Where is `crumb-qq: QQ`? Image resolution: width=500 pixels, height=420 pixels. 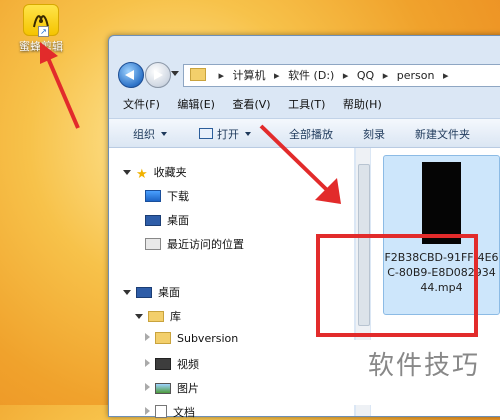 crumb-qq: QQ is located at coordinates (365, 75).